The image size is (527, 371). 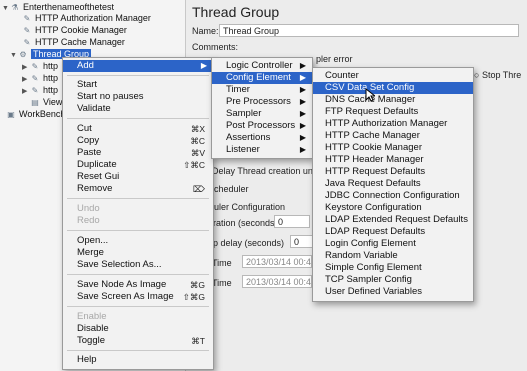 I want to click on menu-item-save-screen-image: Save Screen As Image ⇧⌘G, so click(x=138, y=297).